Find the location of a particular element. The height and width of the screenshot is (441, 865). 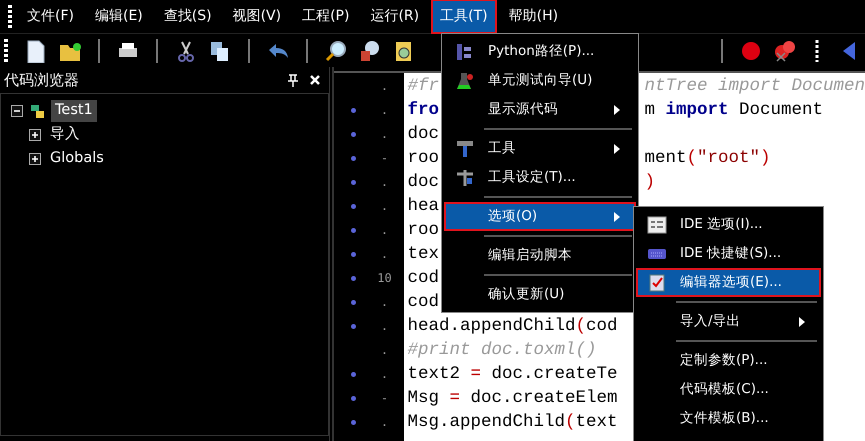

panel-title: 代码浏览器 is located at coordinates (41, 80).